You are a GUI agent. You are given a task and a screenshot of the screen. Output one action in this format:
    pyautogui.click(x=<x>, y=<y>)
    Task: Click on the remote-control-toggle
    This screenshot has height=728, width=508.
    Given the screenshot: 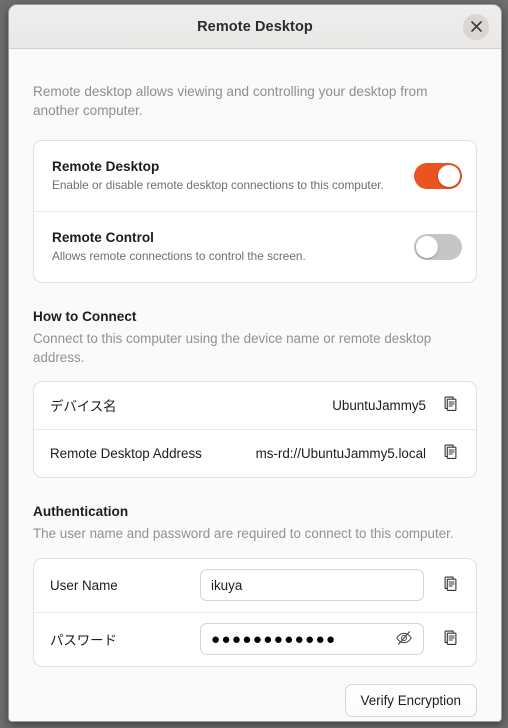 What is the action you would take?
    pyautogui.click(x=438, y=246)
    